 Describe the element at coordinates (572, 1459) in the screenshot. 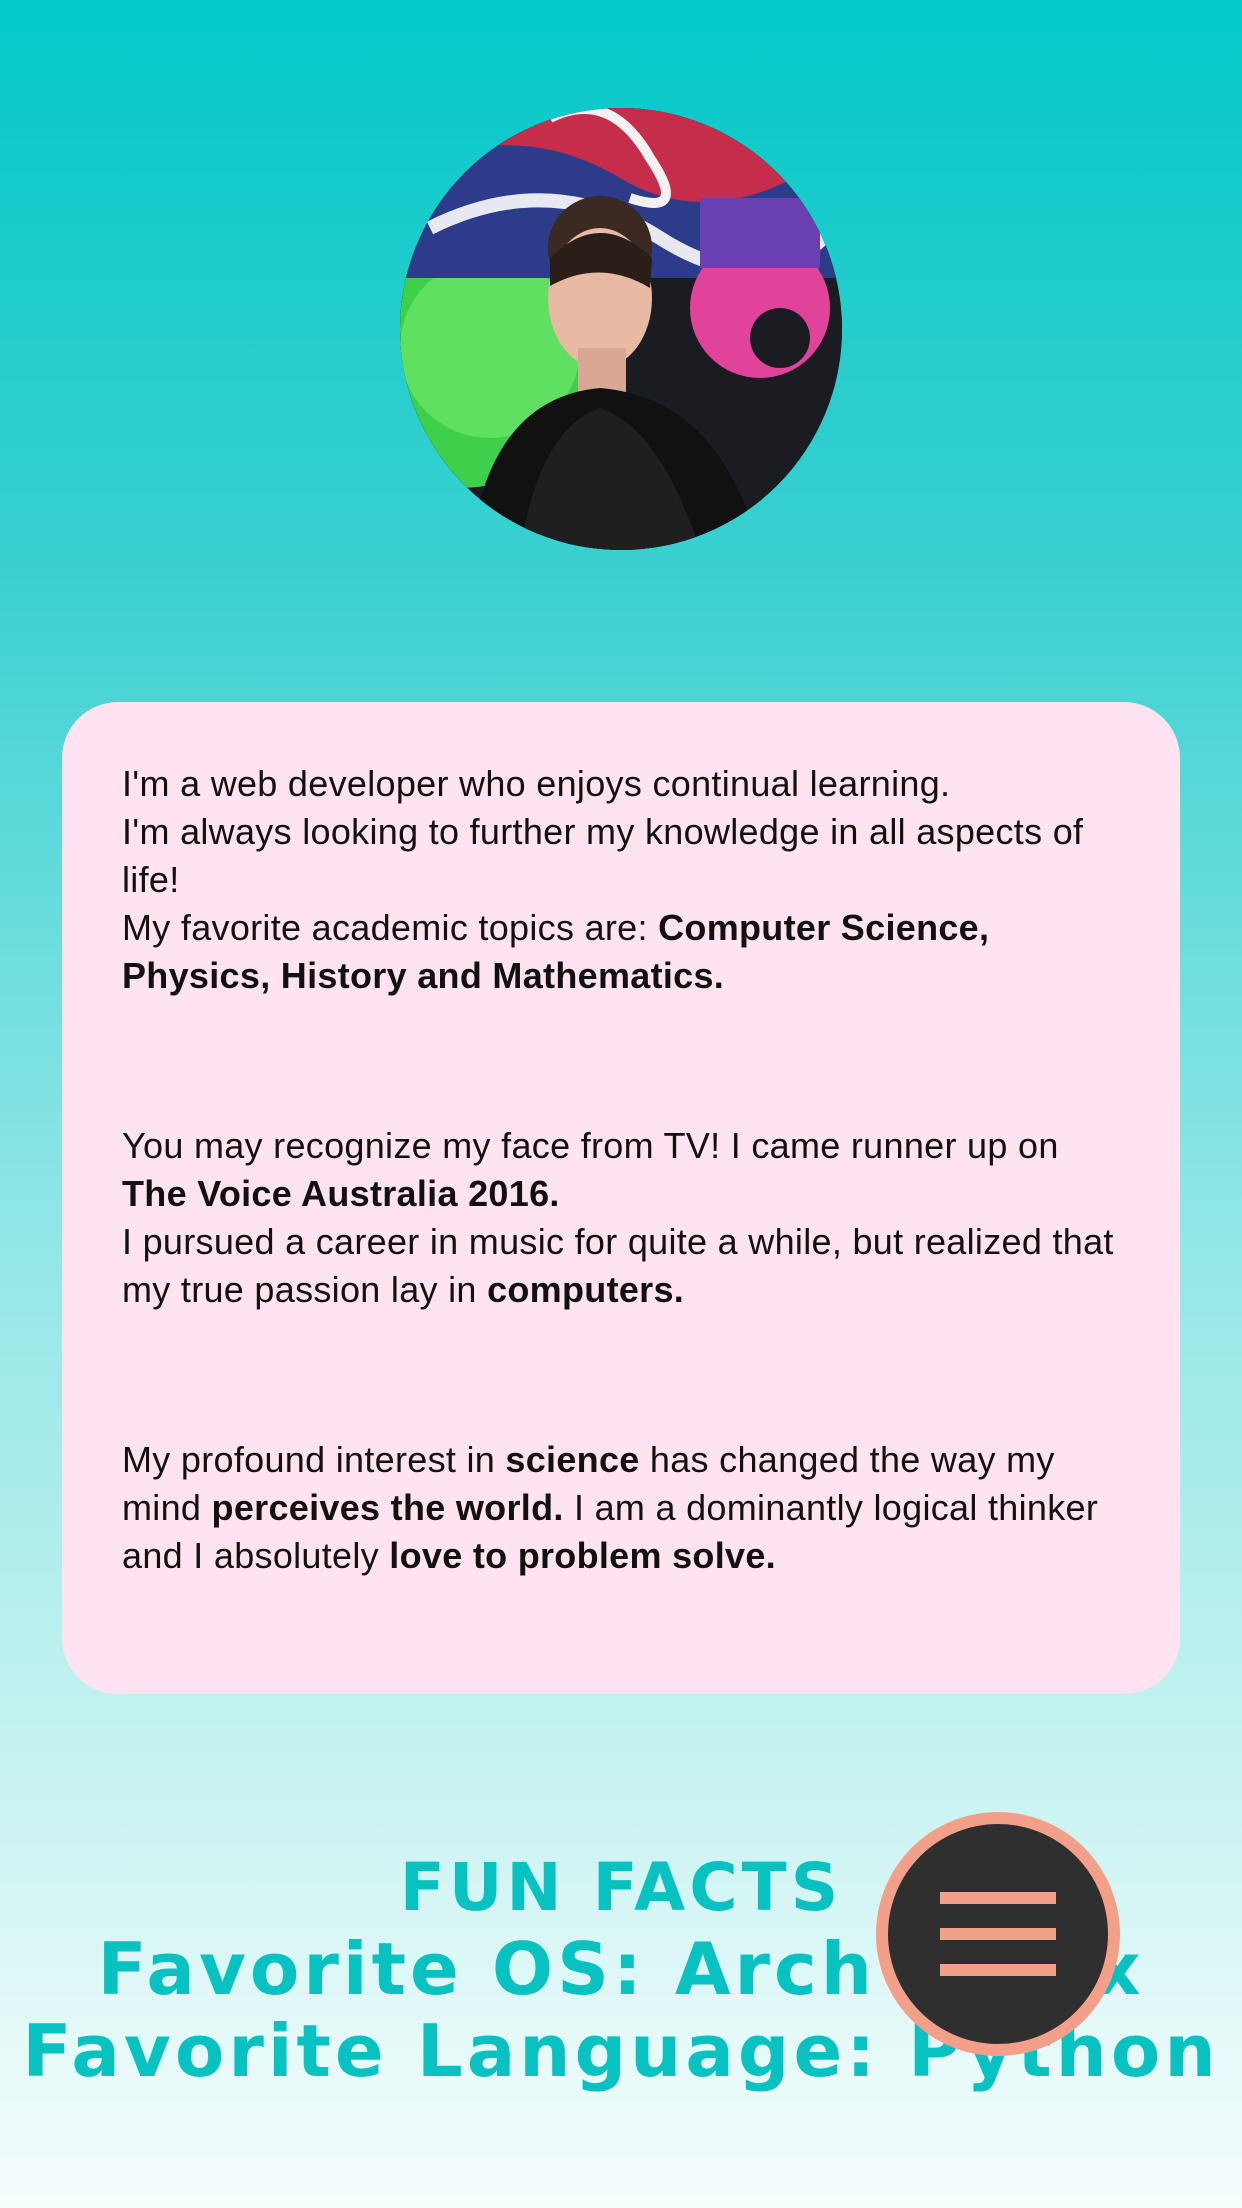

I see `science-bold-1: science` at that location.